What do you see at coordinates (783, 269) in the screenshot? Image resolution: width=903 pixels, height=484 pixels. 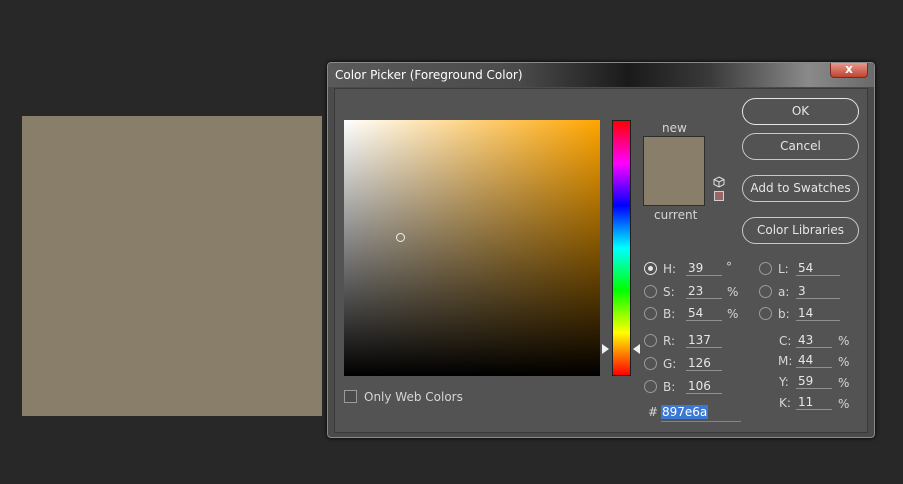 I see `lab-l-label: L:` at bounding box center [783, 269].